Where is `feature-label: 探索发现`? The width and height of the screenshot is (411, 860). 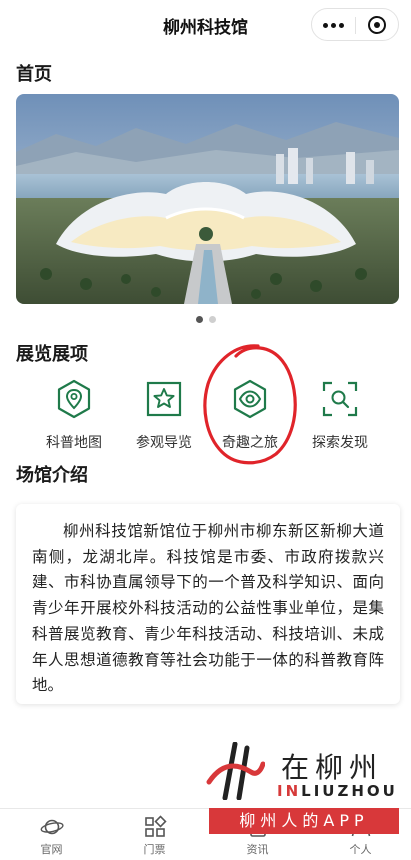
feature-label: 探索发现 is located at coordinates (340, 443).